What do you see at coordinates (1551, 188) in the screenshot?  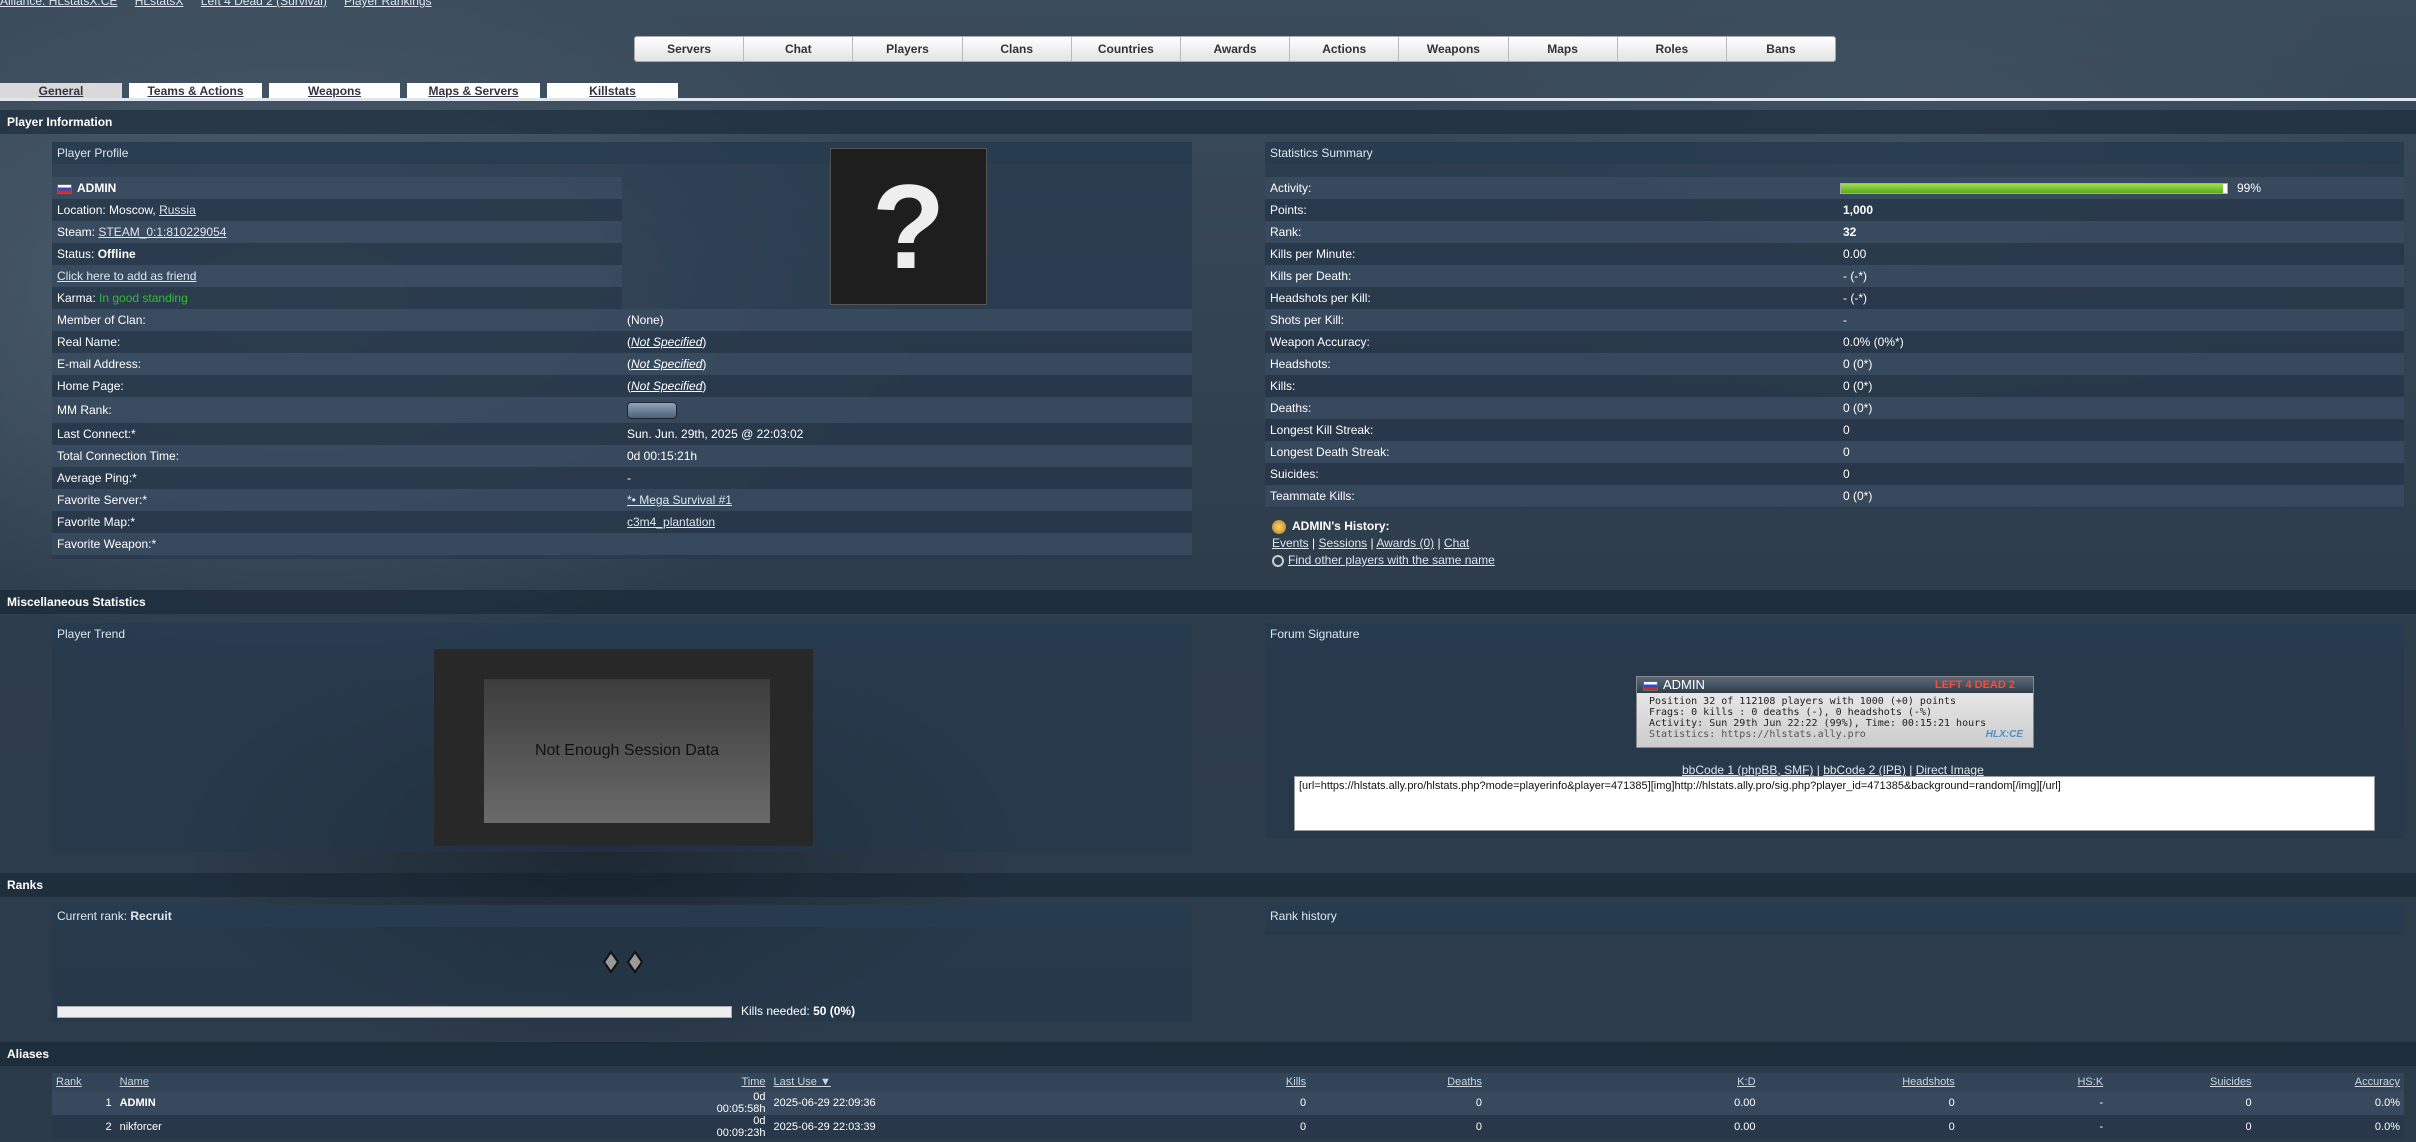 I see `activity-label: Activity:` at bounding box center [1551, 188].